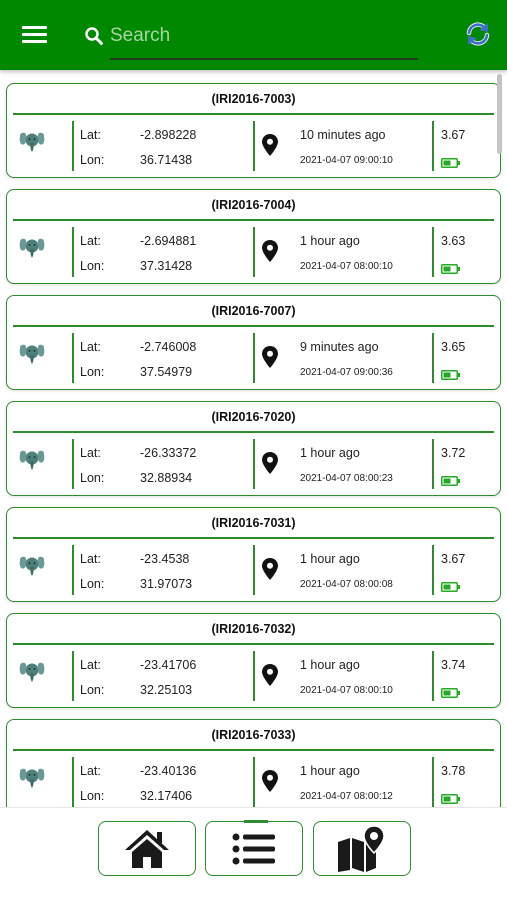  What do you see at coordinates (253, 523) in the screenshot?
I see `device-id: (IRI2016-7031)` at bounding box center [253, 523].